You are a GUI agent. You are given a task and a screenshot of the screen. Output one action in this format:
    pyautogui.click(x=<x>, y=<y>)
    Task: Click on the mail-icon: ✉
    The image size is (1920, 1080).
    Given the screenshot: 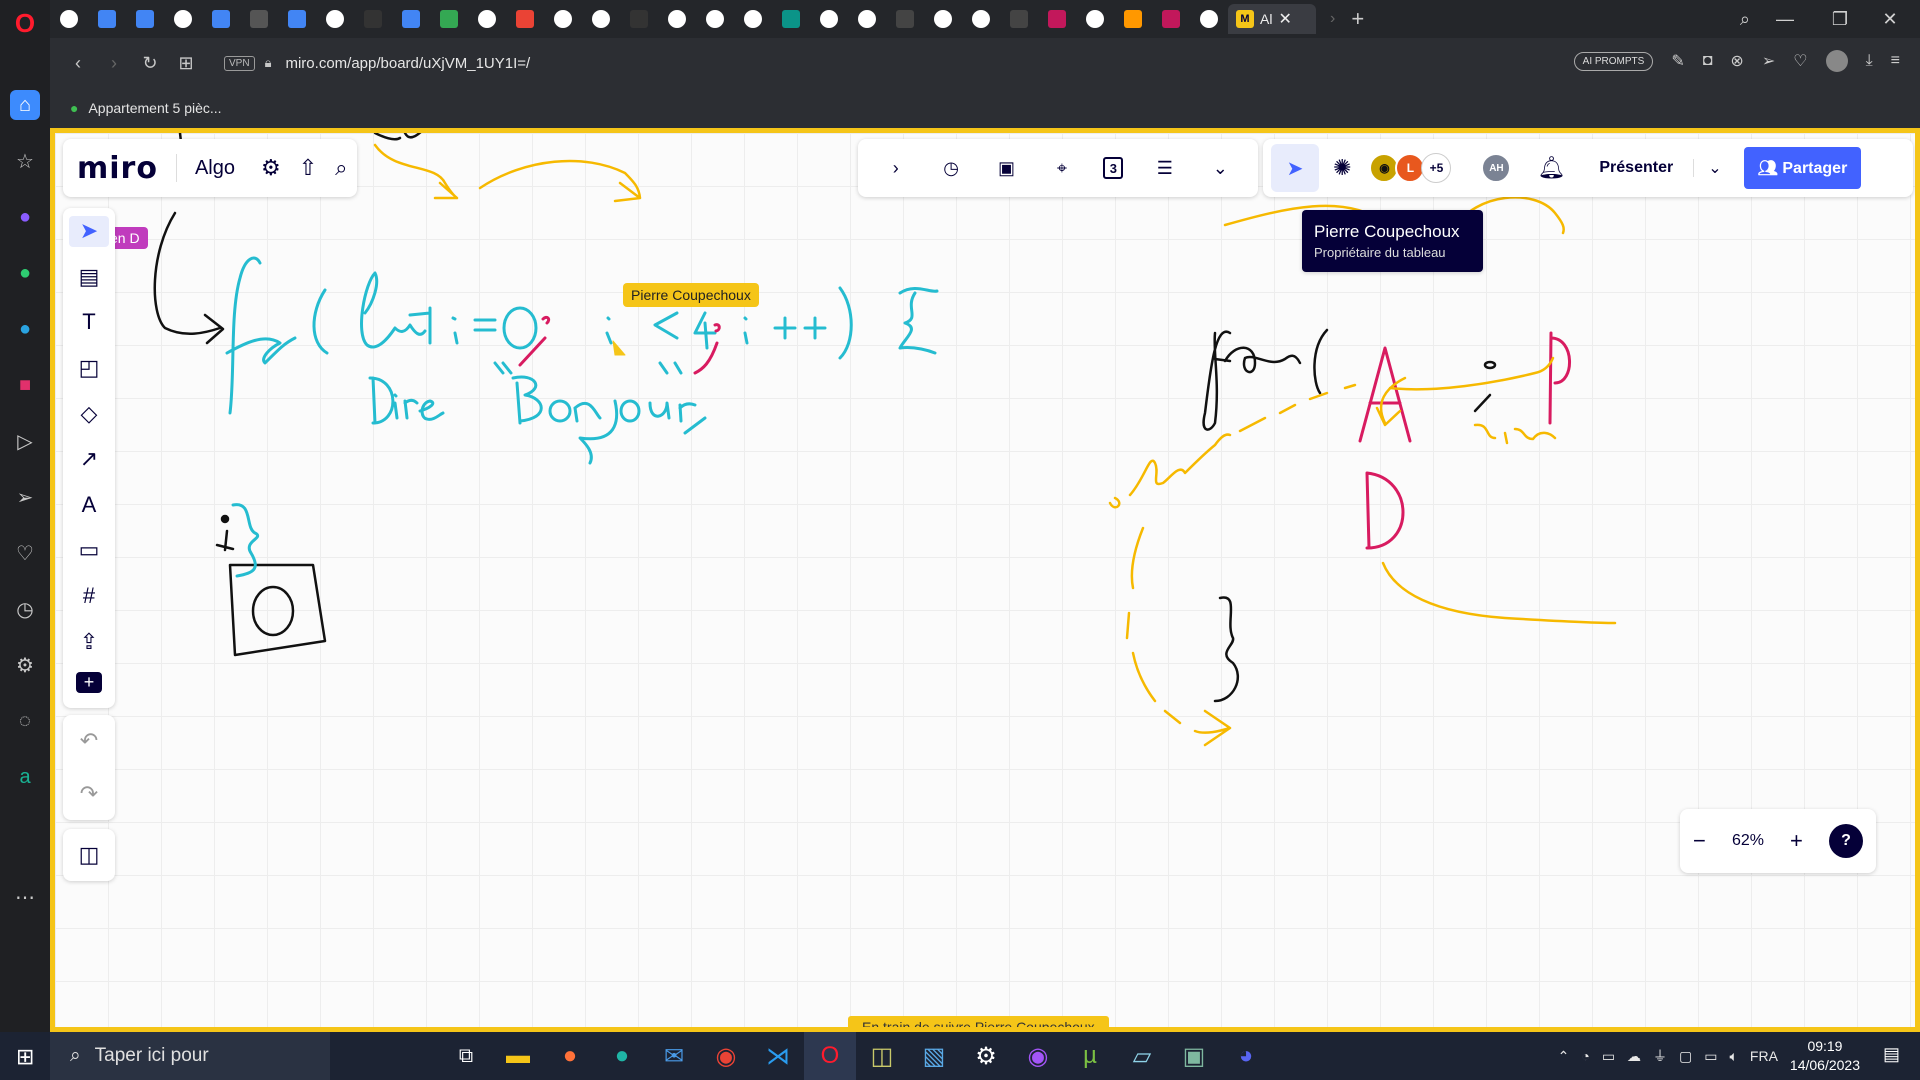 What is the action you would take?
    pyautogui.click(x=674, y=1056)
    